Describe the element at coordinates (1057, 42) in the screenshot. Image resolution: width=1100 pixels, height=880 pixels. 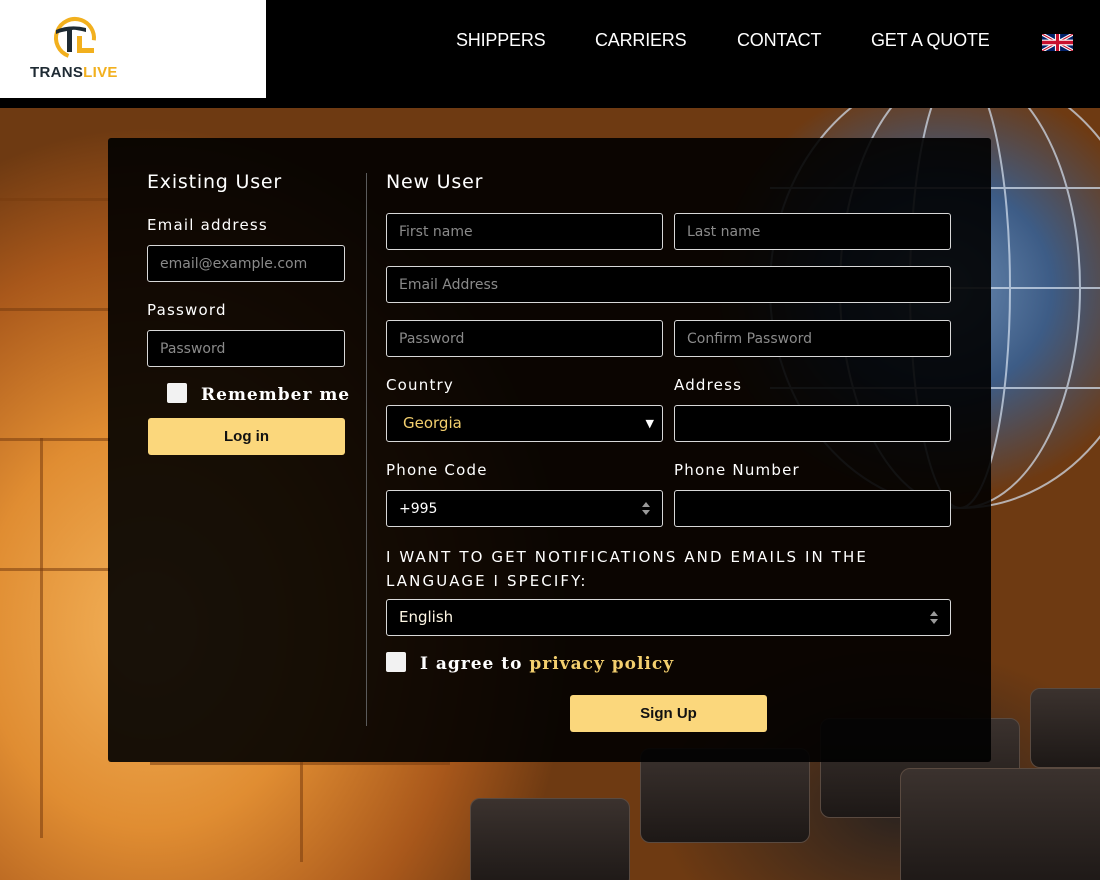
I see `uk-flag-icon` at that location.